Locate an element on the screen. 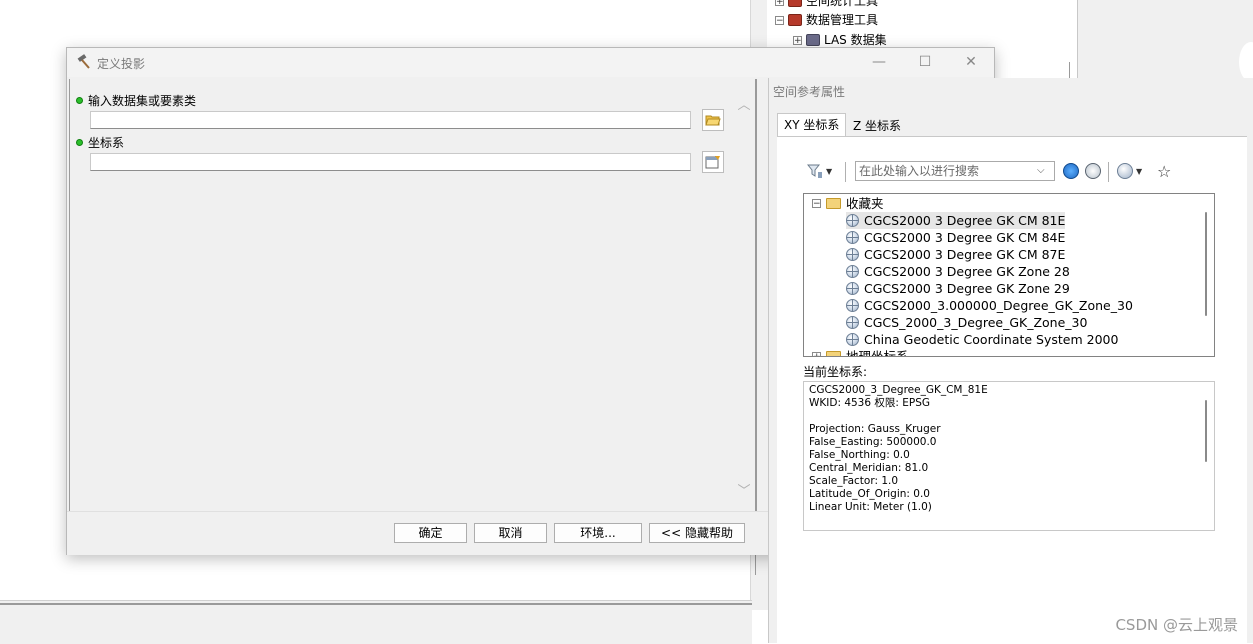 This screenshot has width=1253, height=644. detail-spacer is located at coordinates (1009, 416).